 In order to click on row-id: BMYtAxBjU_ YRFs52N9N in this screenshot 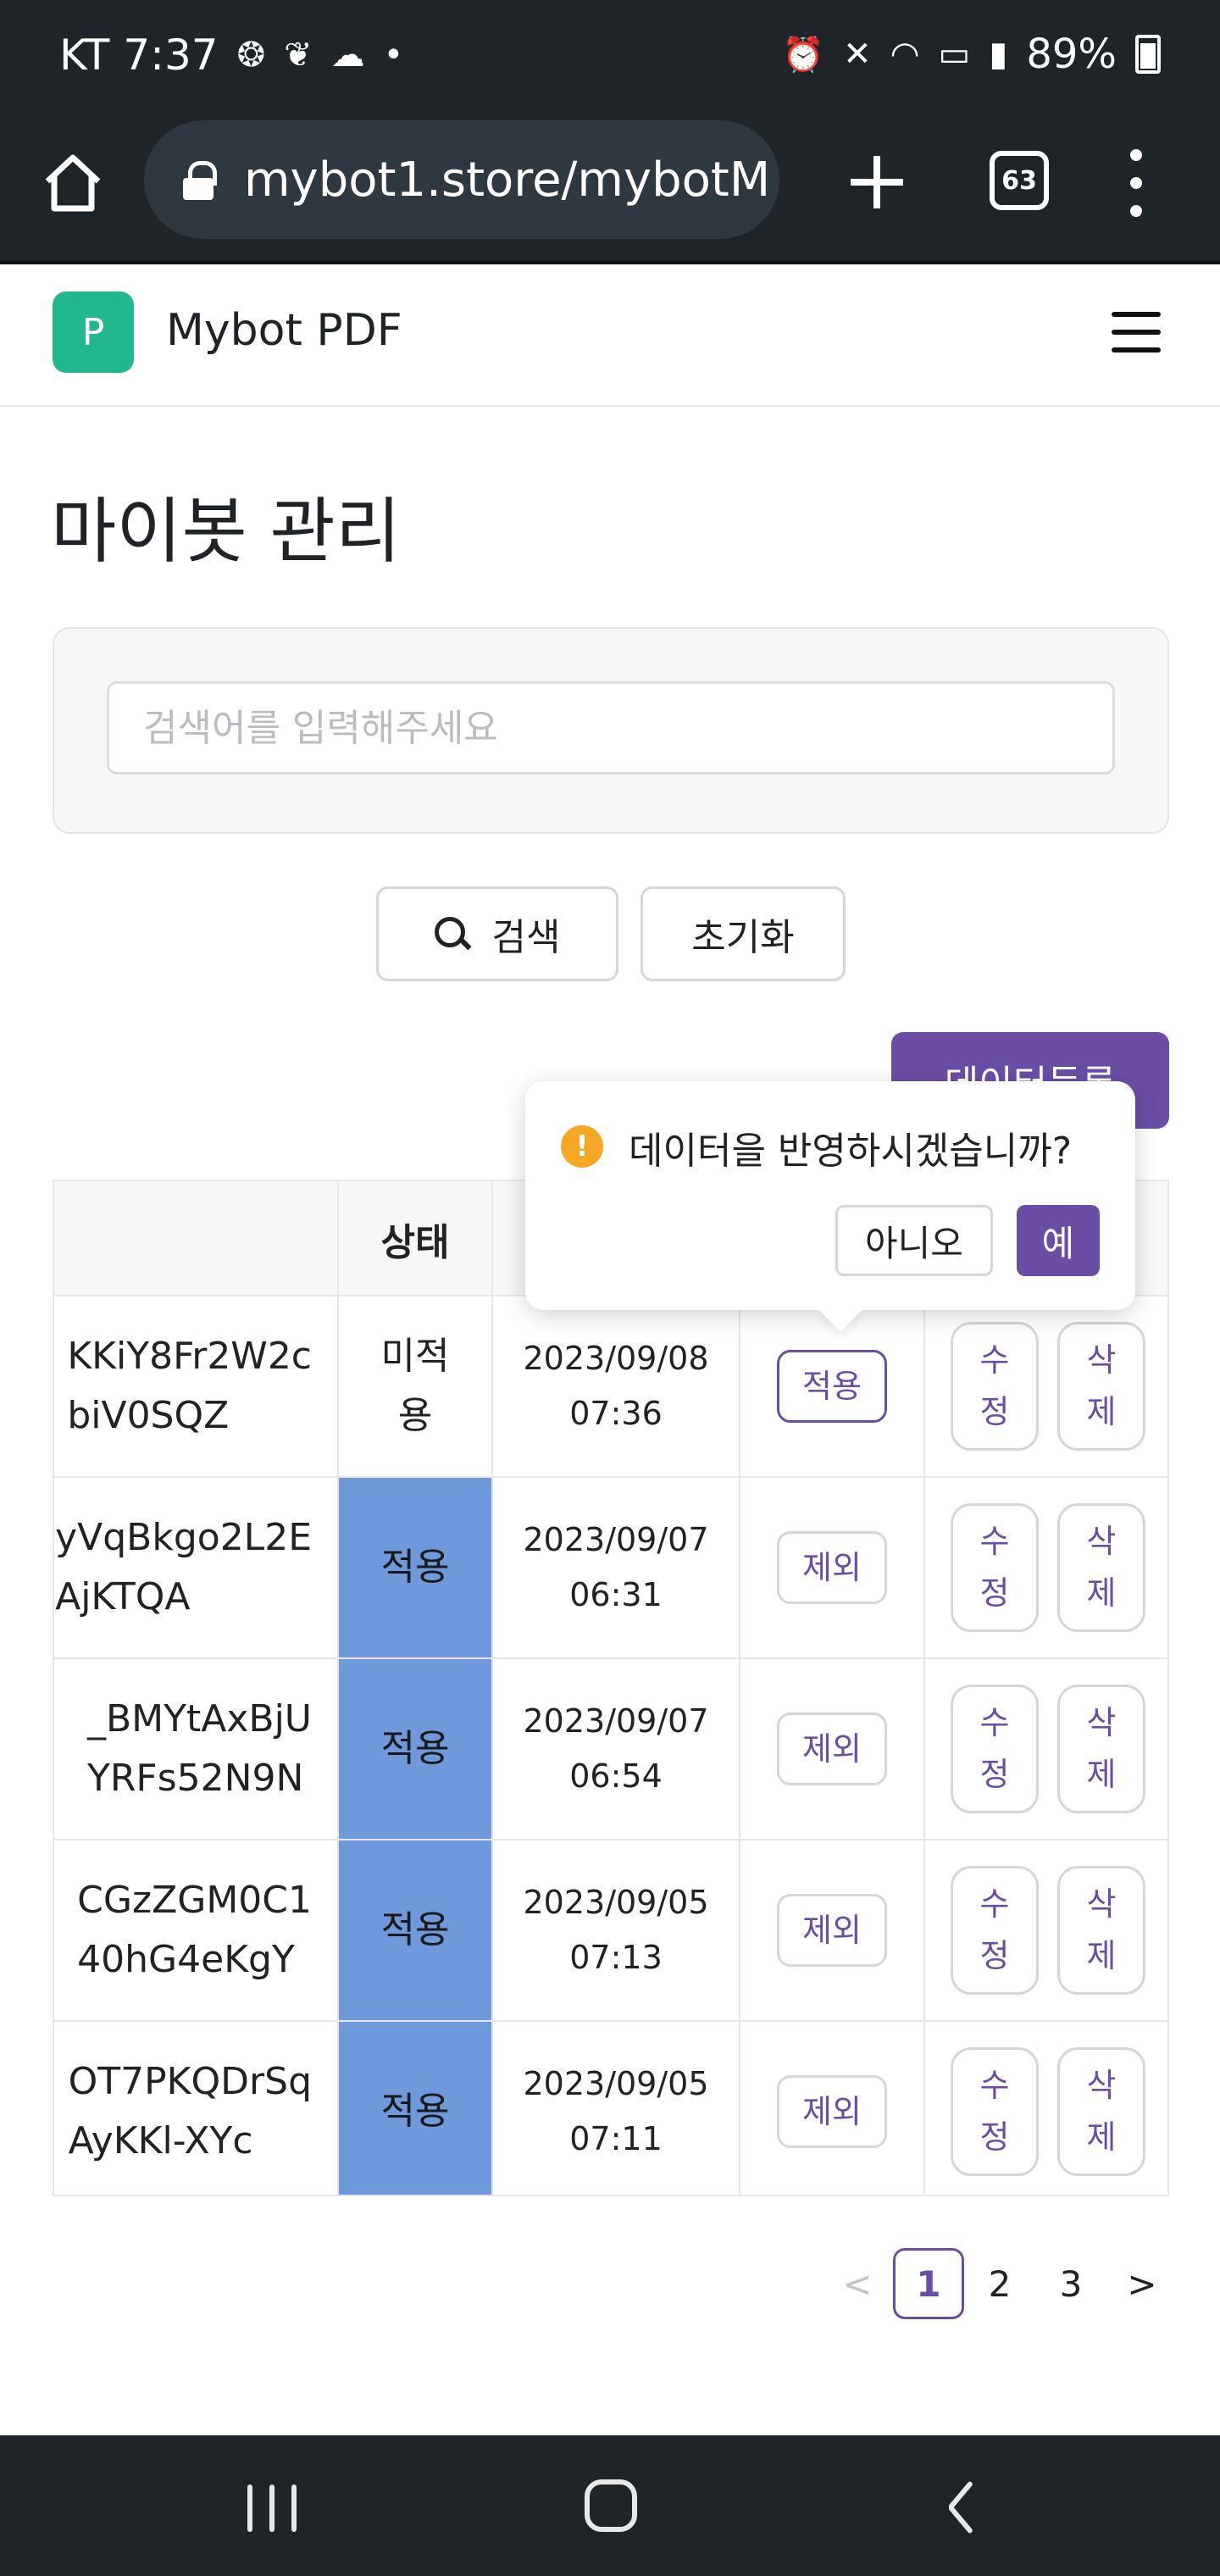, I will do `click(199, 1748)`.